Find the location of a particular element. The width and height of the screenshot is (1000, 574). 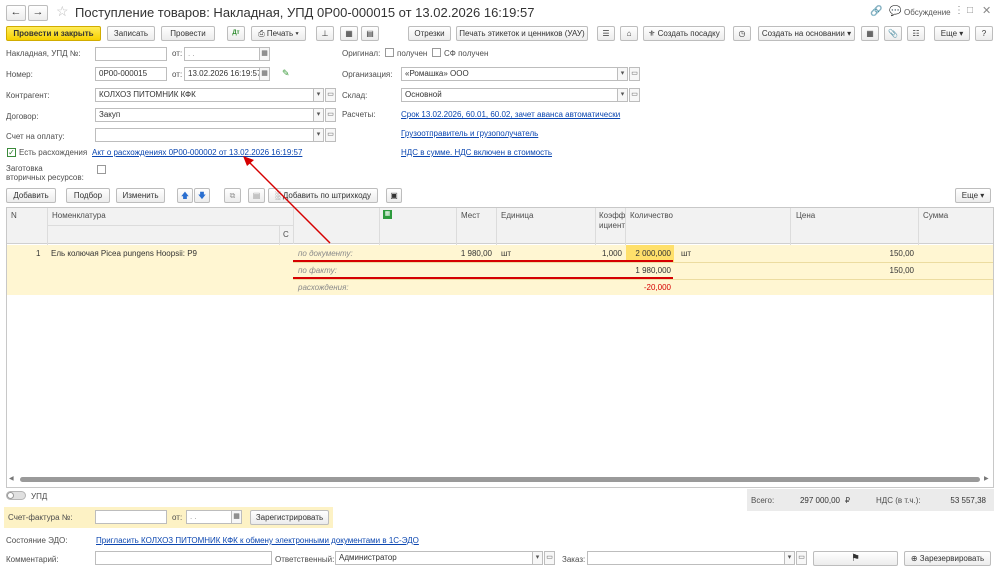

order-open-icon: ▭ is located at coordinates (801, 558).